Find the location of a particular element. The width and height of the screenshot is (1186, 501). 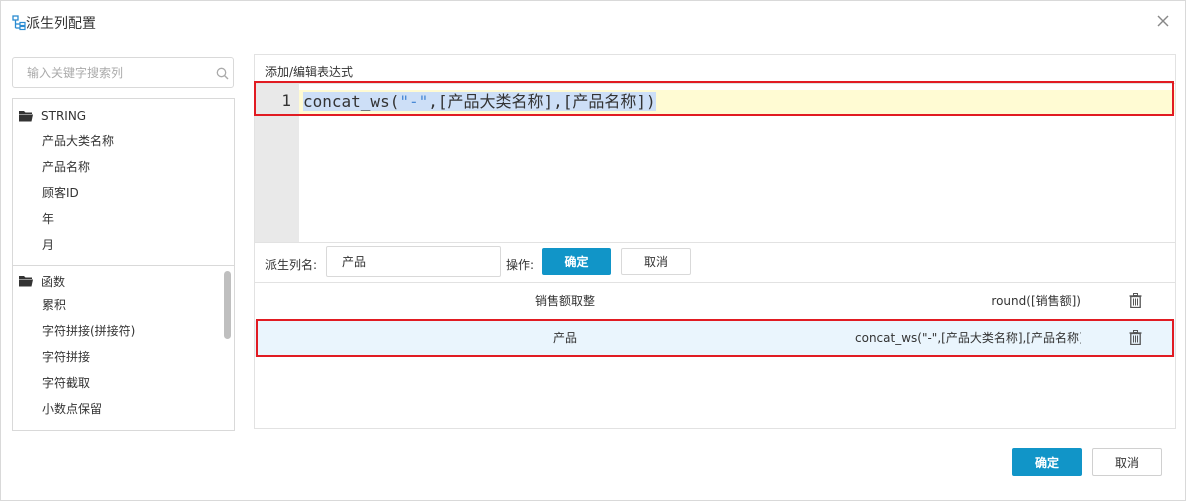

derived-name-row: 派生列名: 操作: 确定 取消 is located at coordinates (715, 265).